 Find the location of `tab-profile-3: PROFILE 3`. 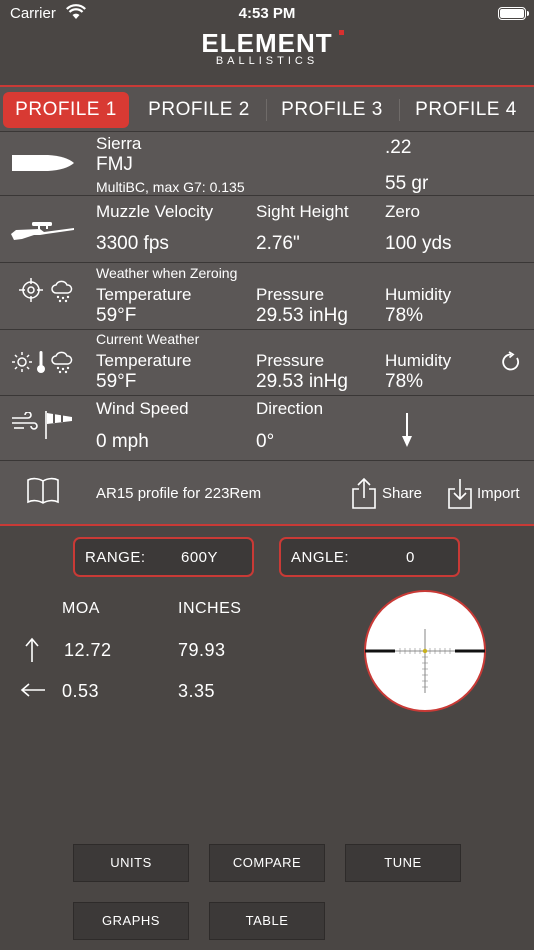

tab-profile-3: PROFILE 3 is located at coordinates (332, 110).